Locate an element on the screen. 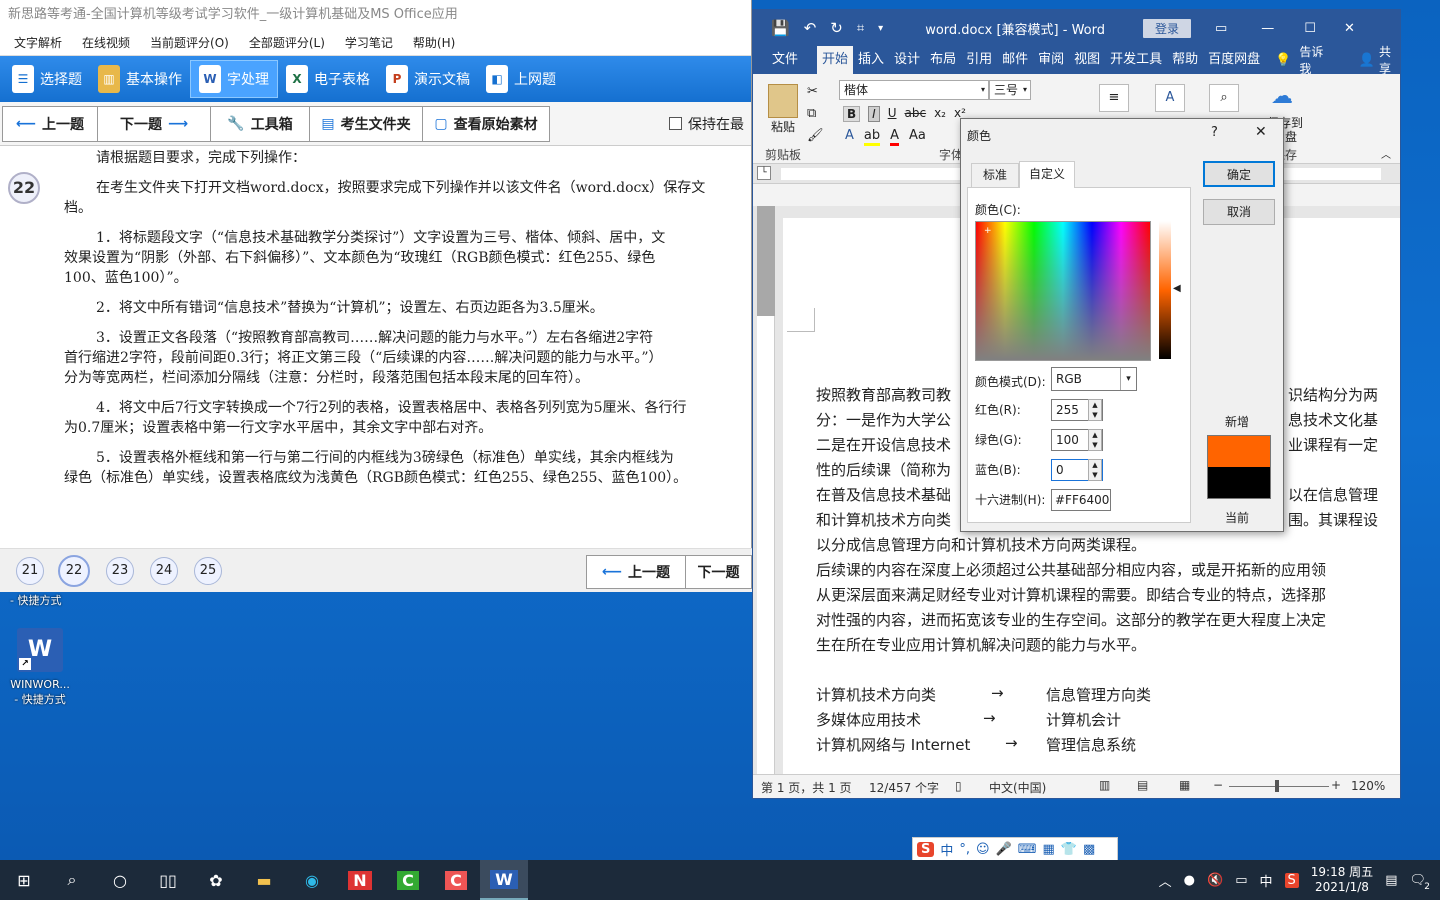  punctuation-icon: °, is located at coordinates (964, 849).